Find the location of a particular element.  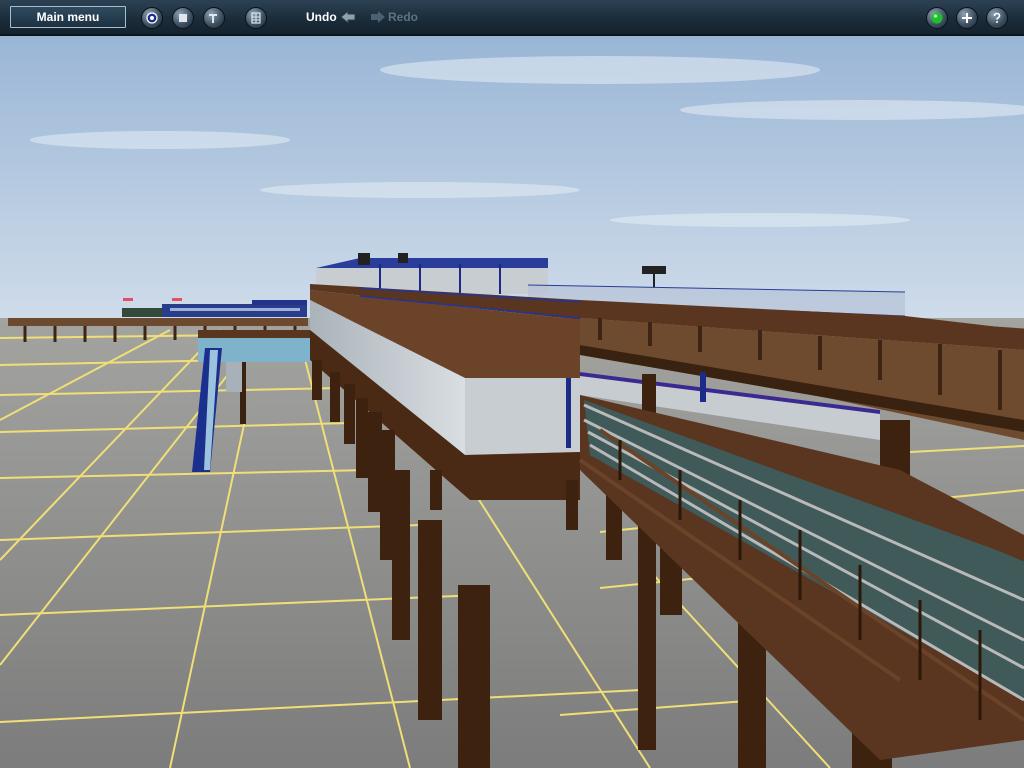

toolbar: Main menu Undo Redo is located at coordinates (512, 18).